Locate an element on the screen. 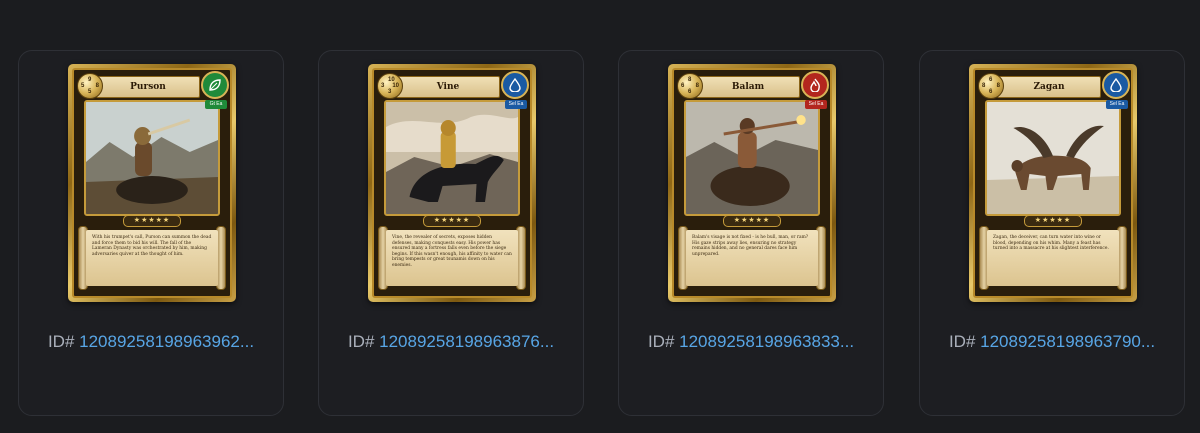  stat-left: 8 is located at coordinates (984, 86).